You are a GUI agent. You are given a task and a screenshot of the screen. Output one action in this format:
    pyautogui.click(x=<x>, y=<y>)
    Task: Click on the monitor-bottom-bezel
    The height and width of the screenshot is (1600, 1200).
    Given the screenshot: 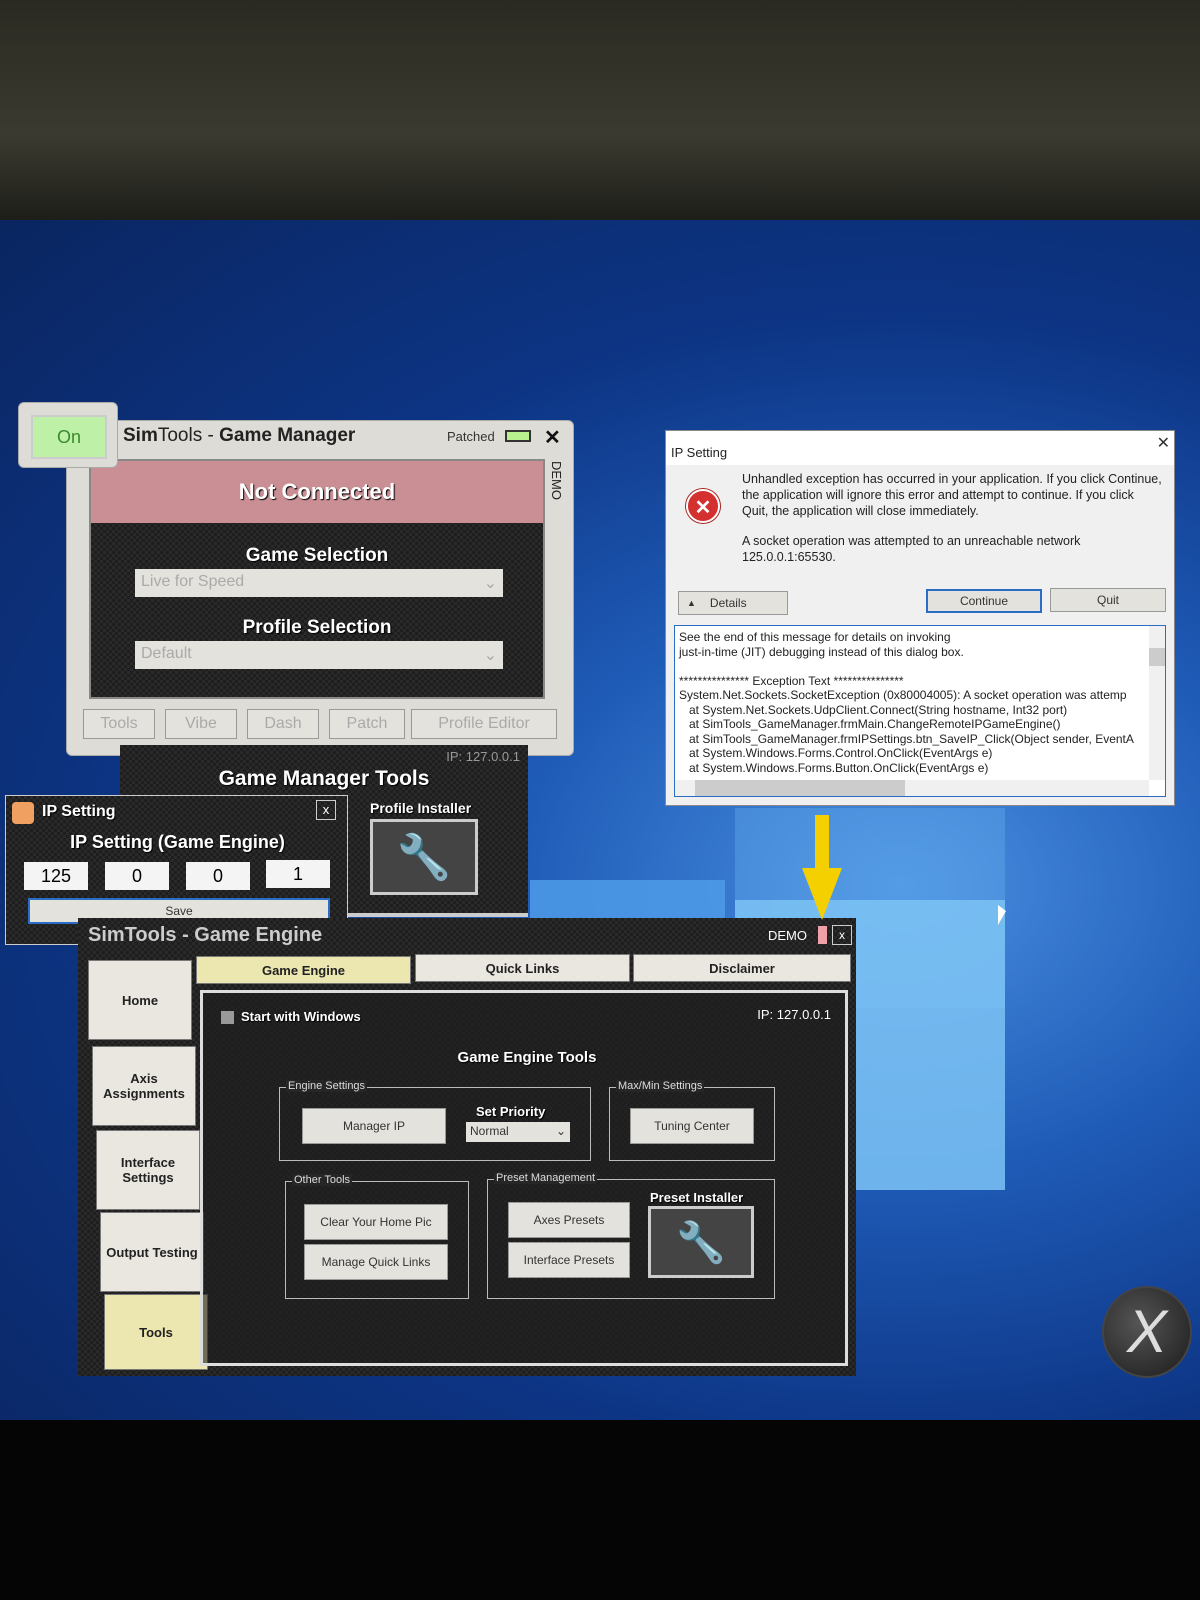 What is the action you would take?
    pyautogui.click(x=600, y=1510)
    